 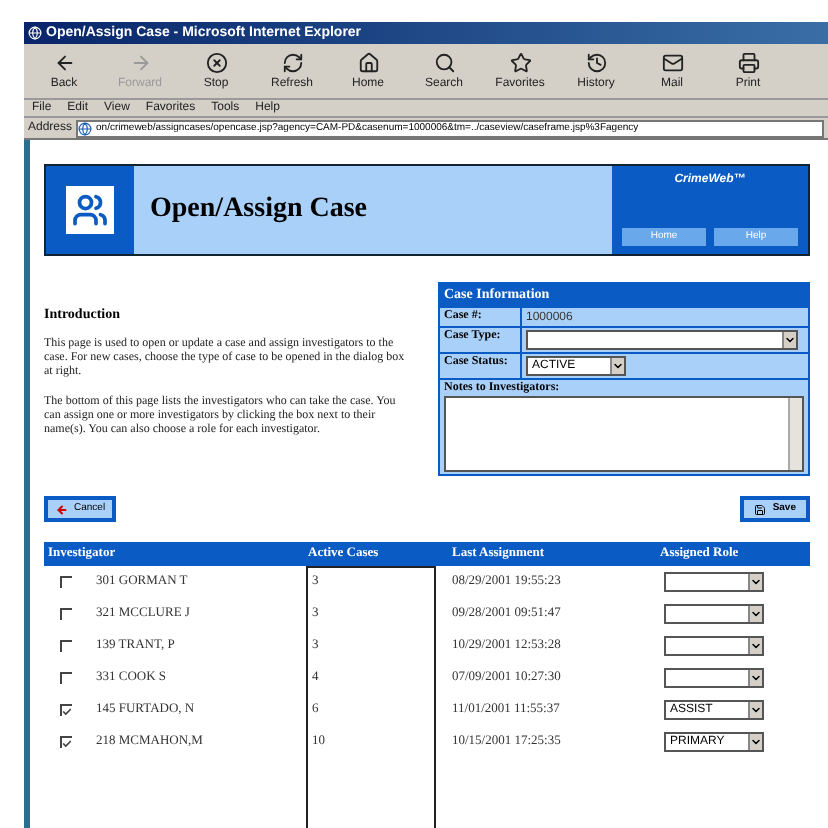 I want to click on browser-icon, so click(x=35, y=33).